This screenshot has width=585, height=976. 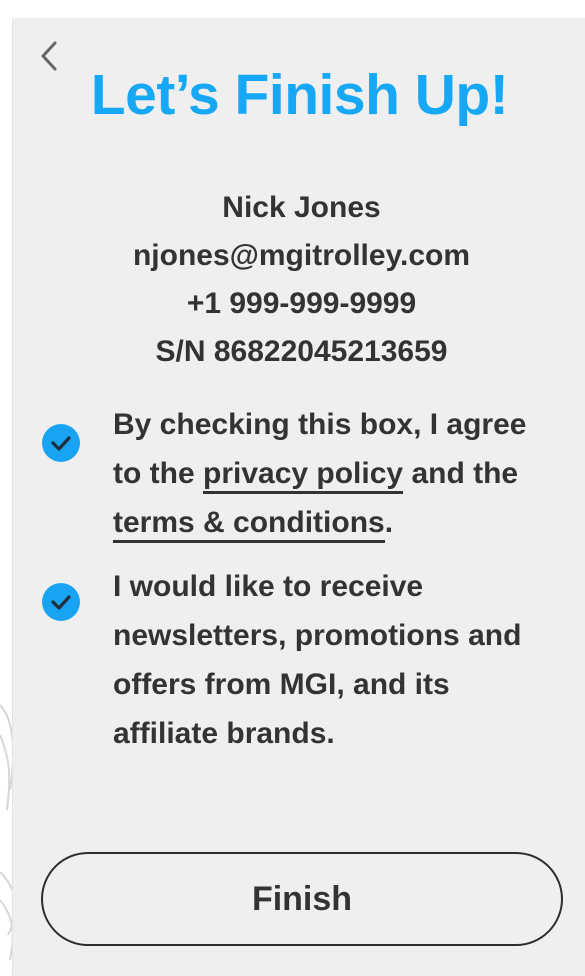 What do you see at coordinates (158, 473) in the screenshot?
I see `consent-text: to the` at bounding box center [158, 473].